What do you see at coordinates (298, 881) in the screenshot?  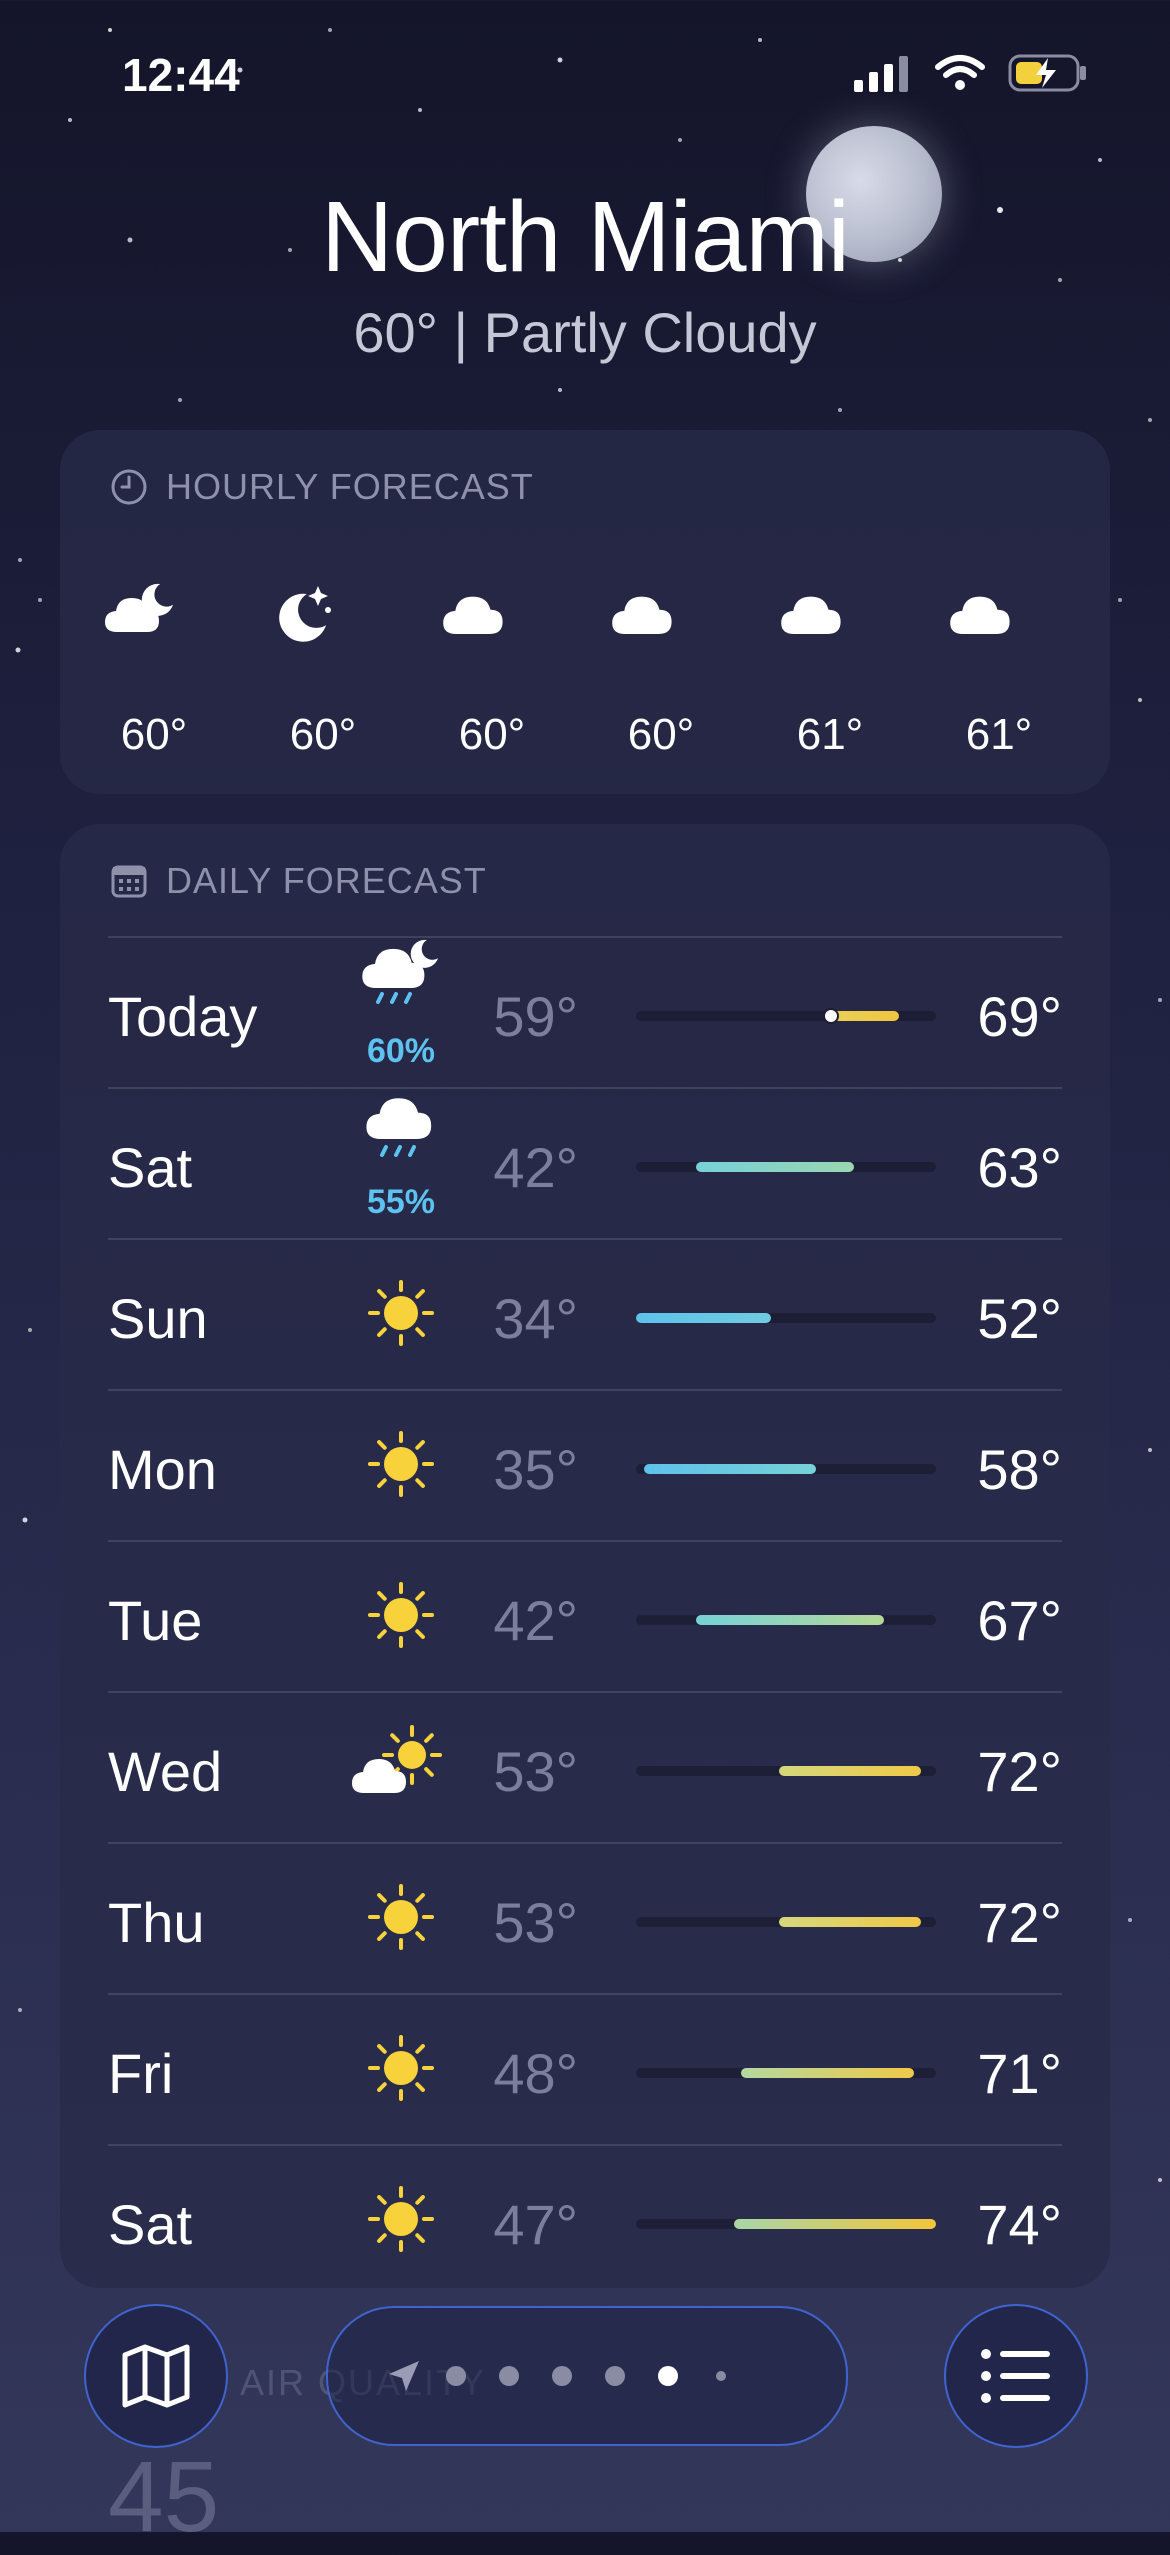 I see `daily-header: DAILY FORECAST` at bounding box center [298, 881].